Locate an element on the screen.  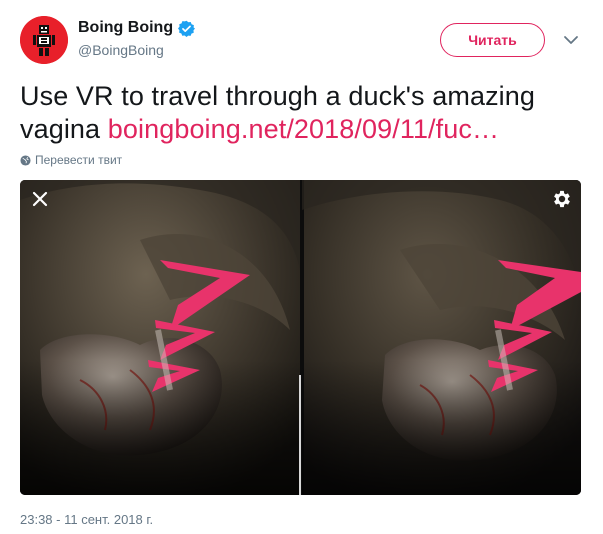
chevron-down-icon is located at coordinates (571, 40).